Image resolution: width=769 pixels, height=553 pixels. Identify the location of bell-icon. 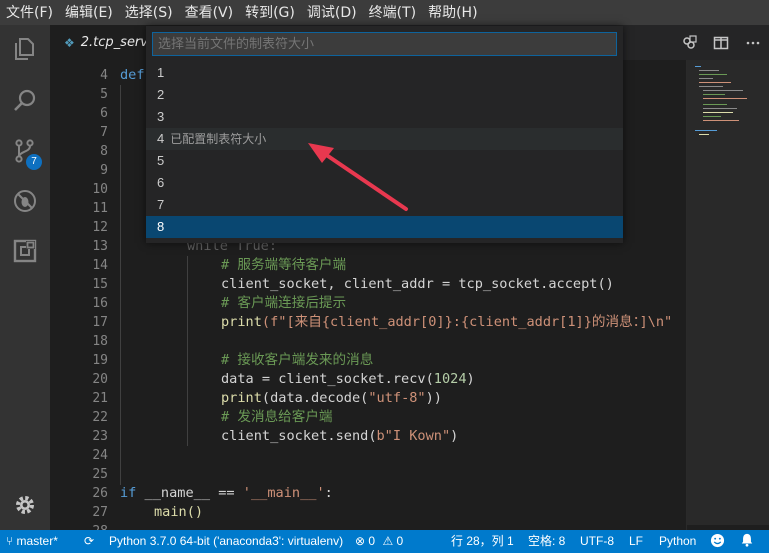
(747, 540).